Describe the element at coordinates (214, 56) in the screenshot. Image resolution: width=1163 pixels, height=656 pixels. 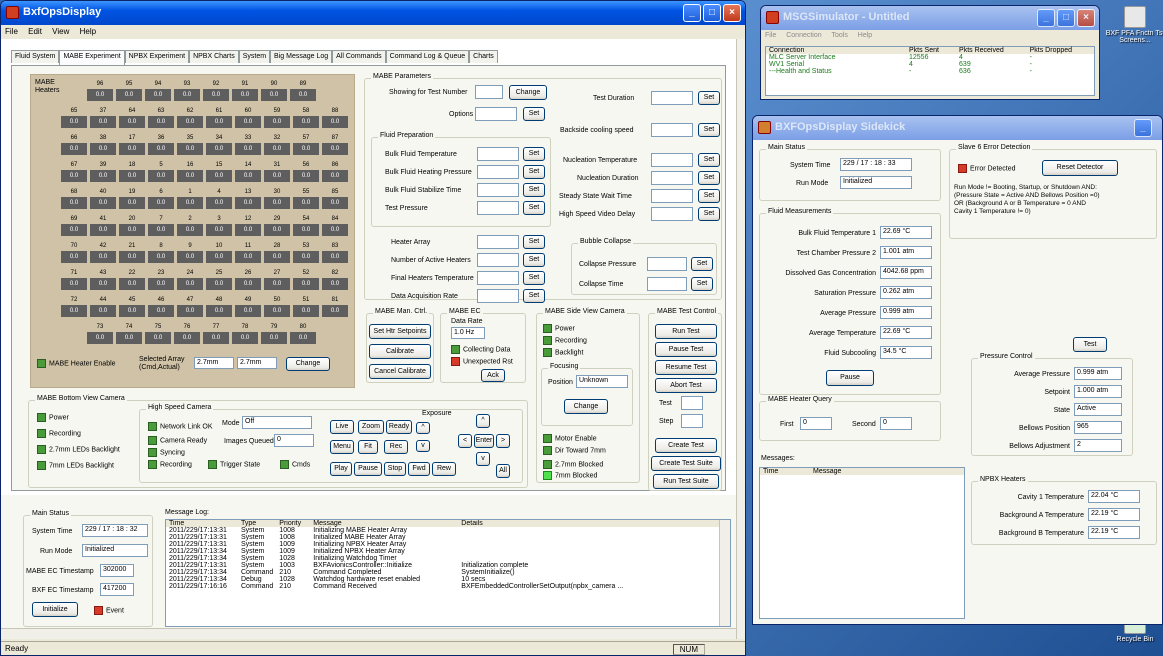
I see `tab-npbx-charts: NPBX Charts` at that location.